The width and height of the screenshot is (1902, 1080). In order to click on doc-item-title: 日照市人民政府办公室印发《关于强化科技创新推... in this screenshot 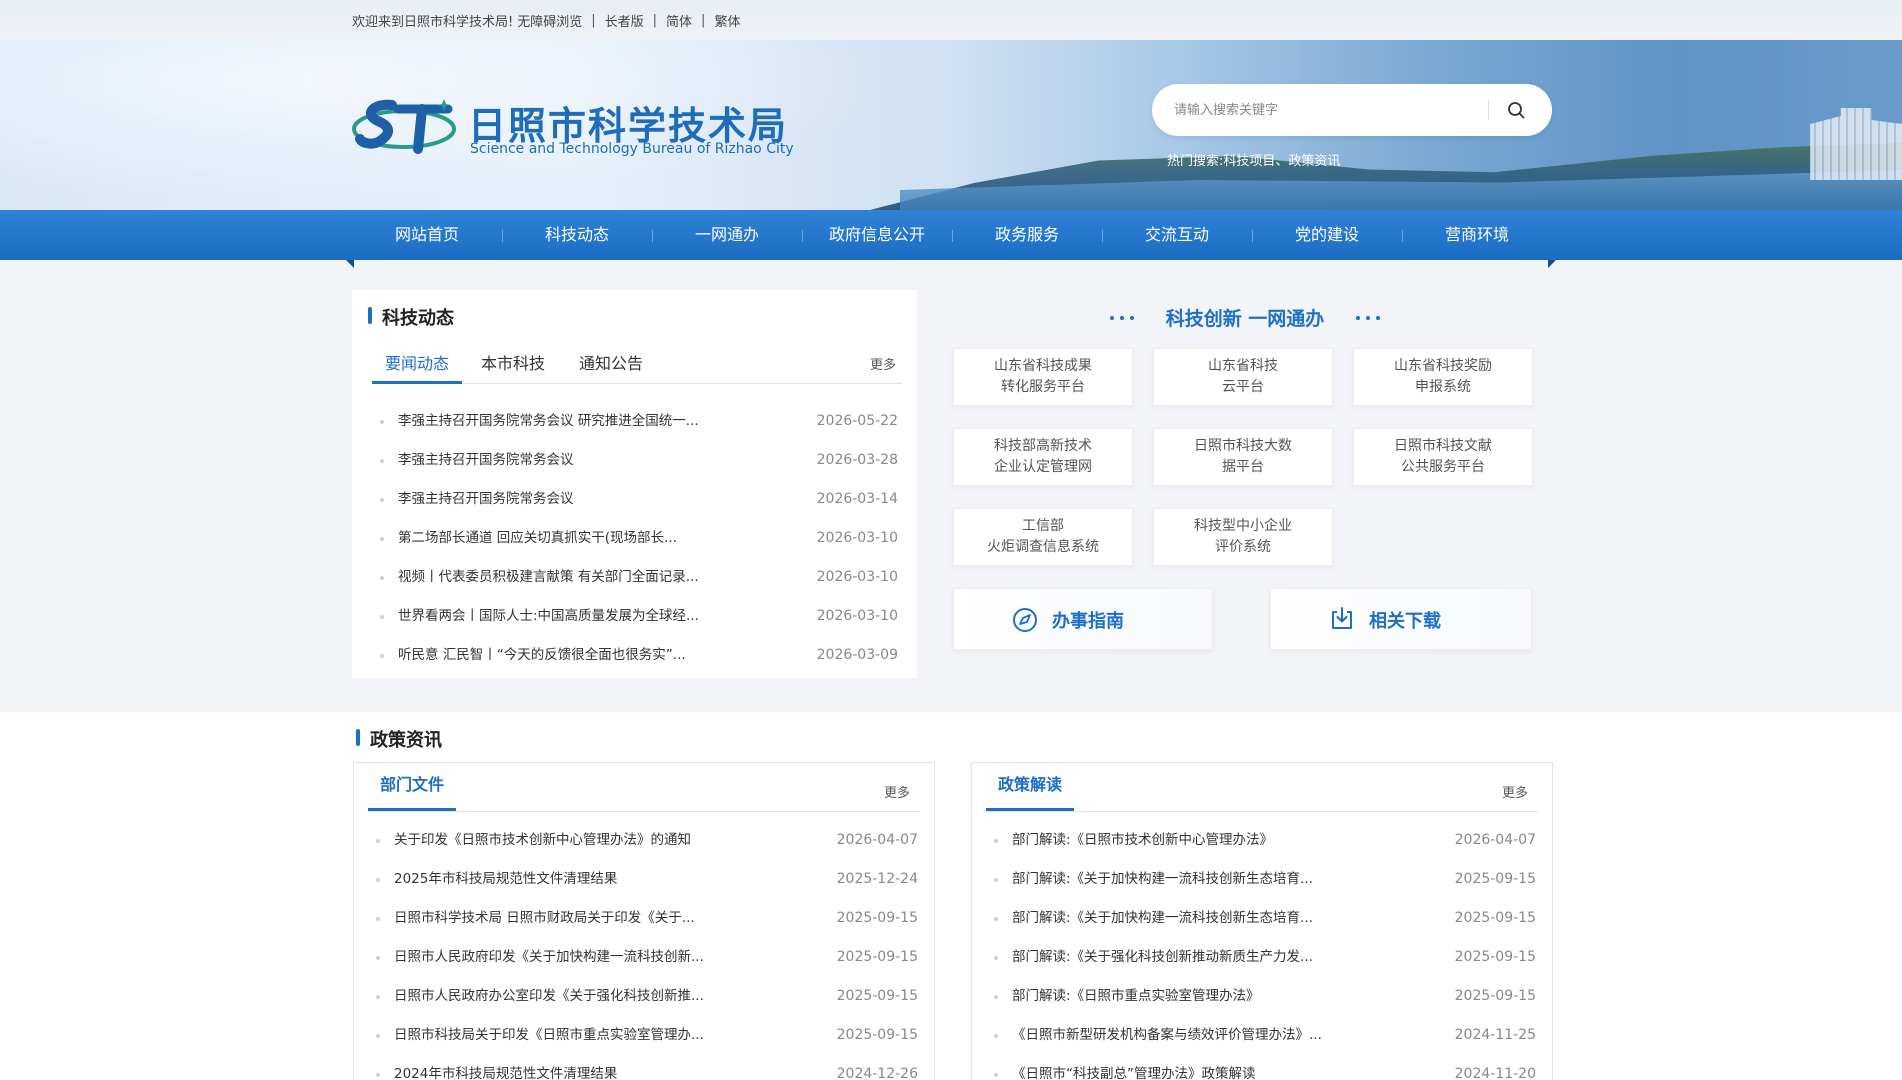, I will do `click(549, 996)`.